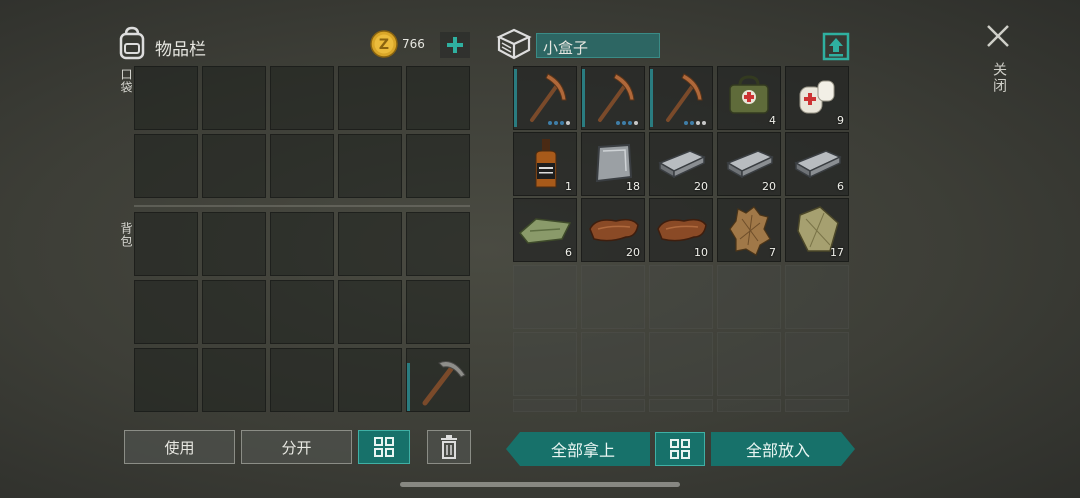  I want to click on item-count: 6, so click(568, 252).